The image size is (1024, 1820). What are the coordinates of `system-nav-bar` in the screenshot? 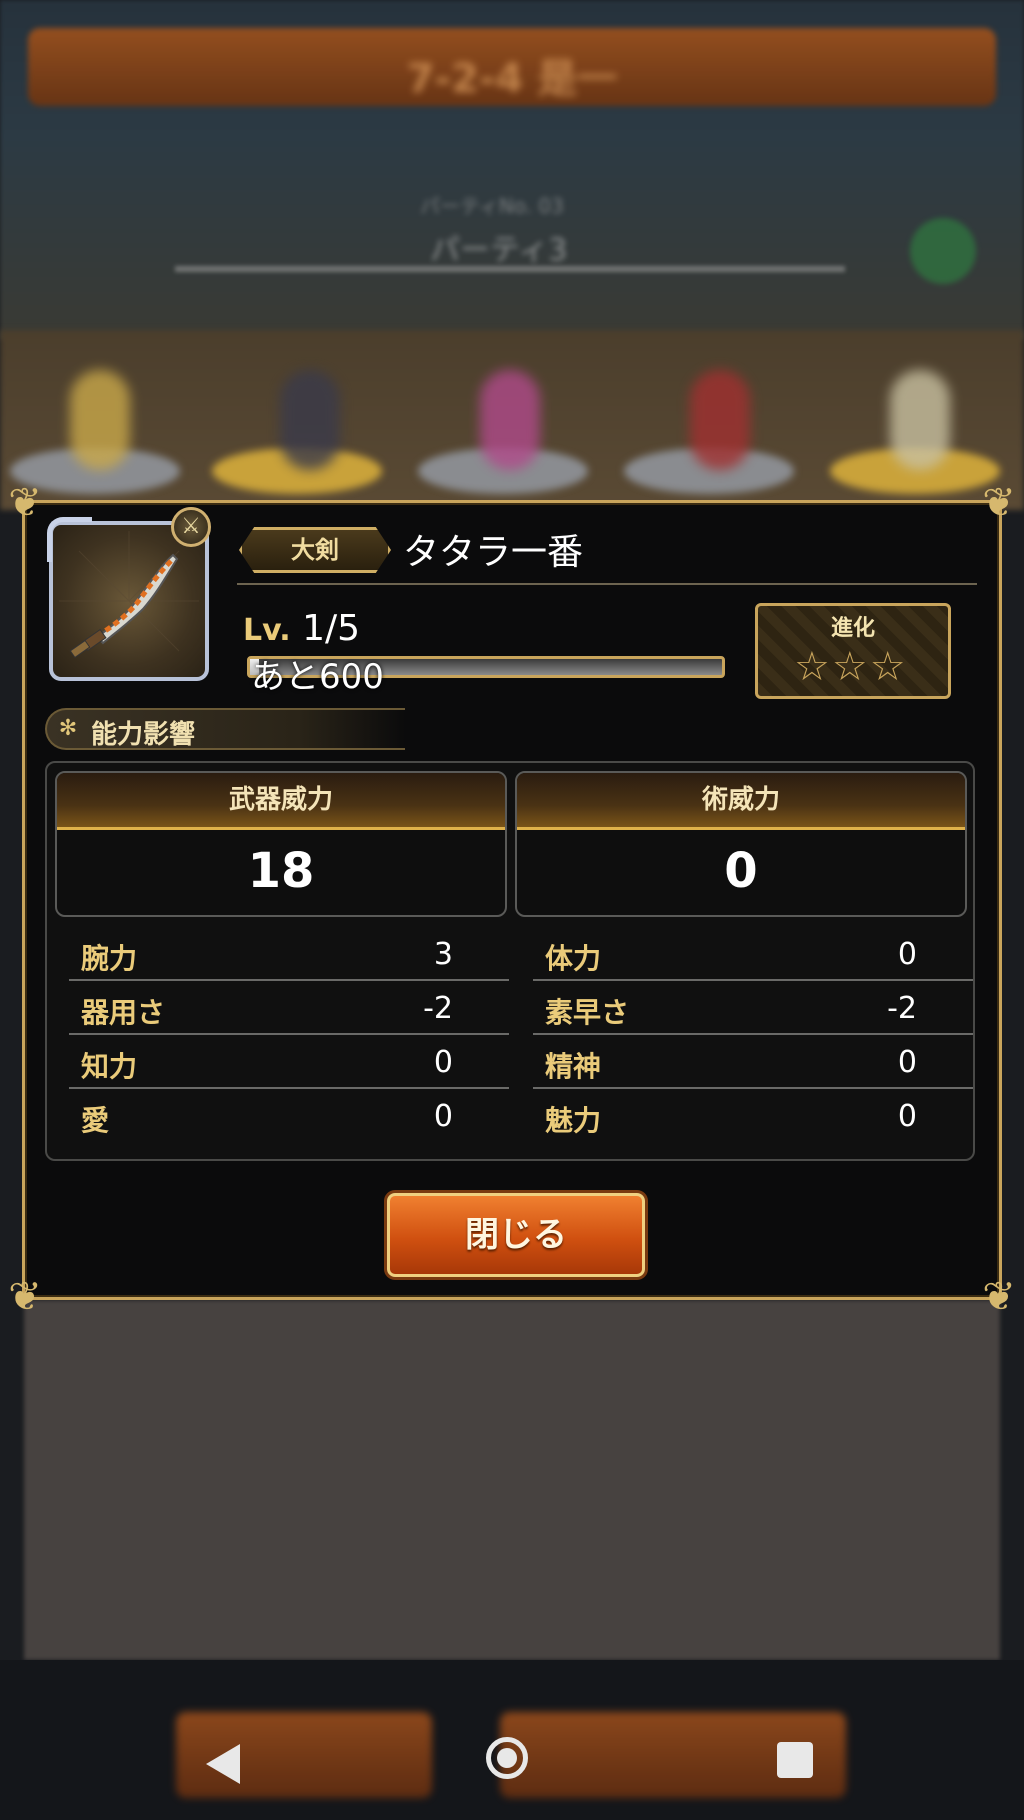 It's located at (512, 1762).